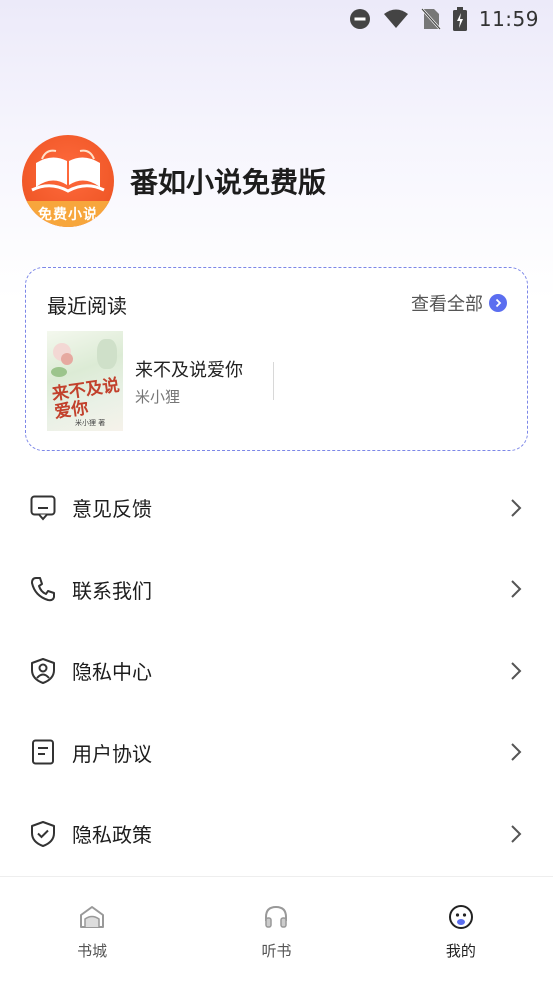 The width and height of the screenshot is (553, 983). I want to click on menu-label: 用户协议, so click(112, 753).